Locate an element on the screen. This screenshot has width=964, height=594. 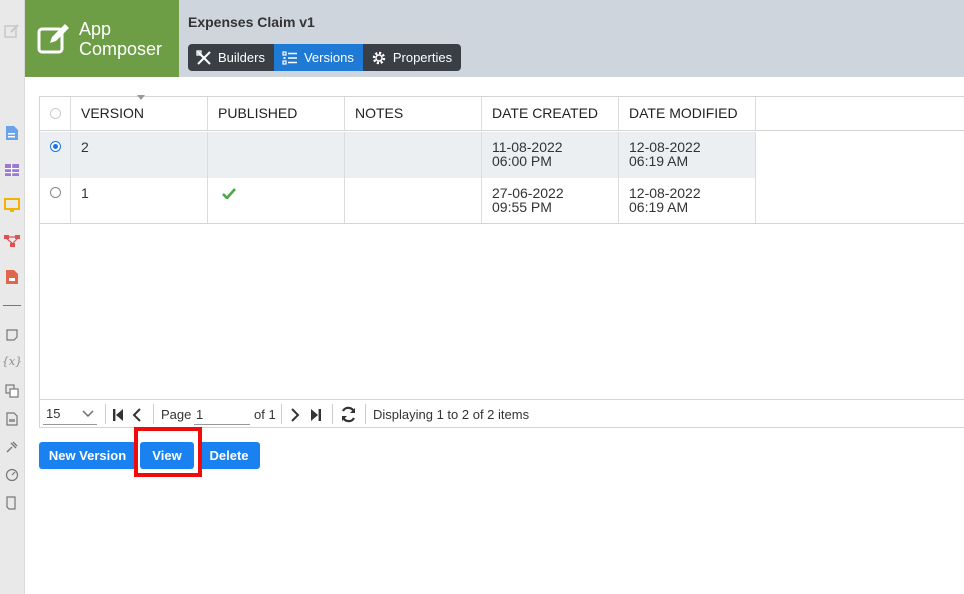
column-header-published: PUBLISHED is located at coordinates (276, 113).